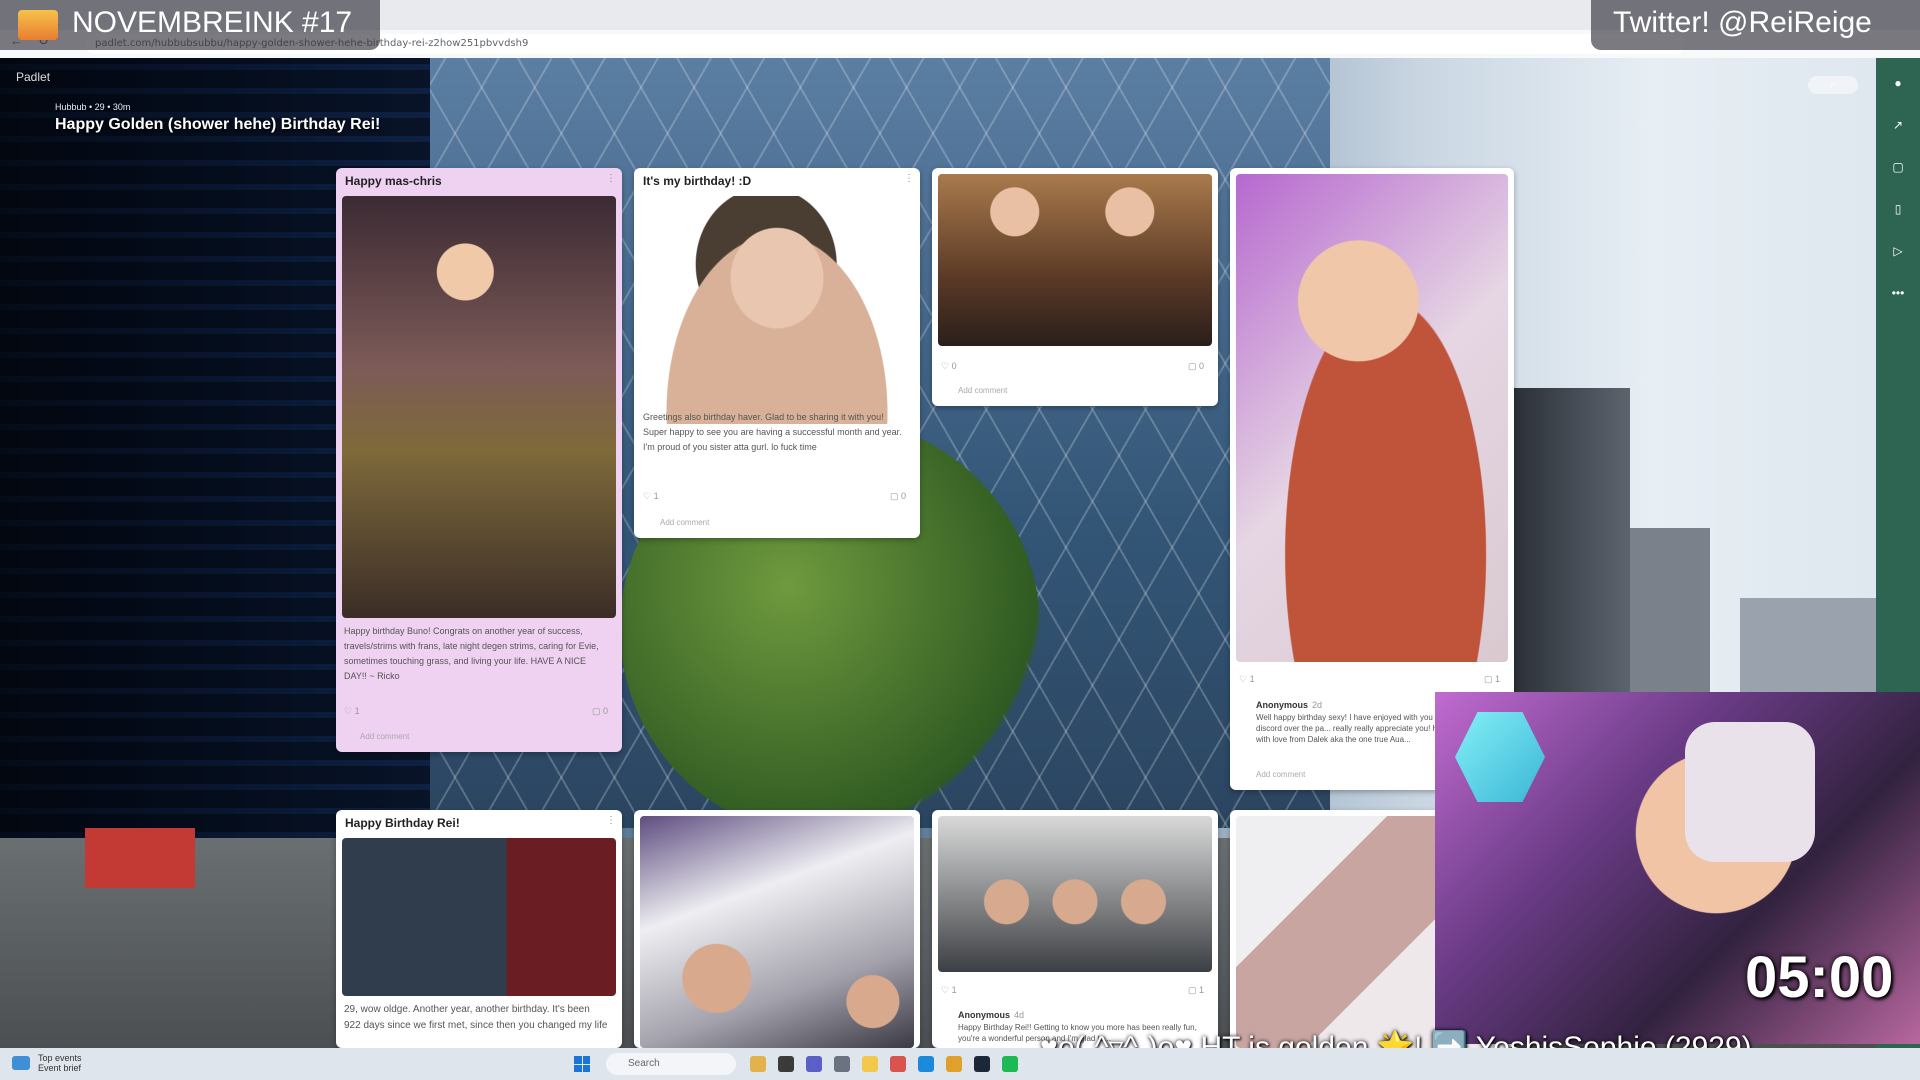  Describe the element at coordinates (870, 1064) in the screenshot. I see `folder-icon` at that location.